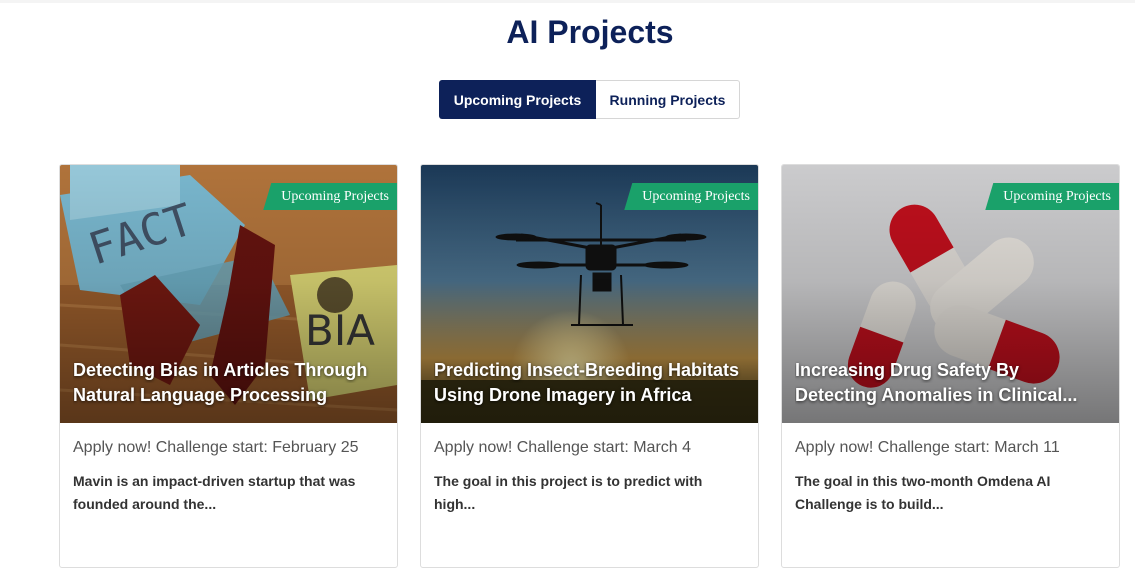 The image size is (1135, 582). I want to click on description-line: The goal in this two-month Omdena AI, so click(923, 481).